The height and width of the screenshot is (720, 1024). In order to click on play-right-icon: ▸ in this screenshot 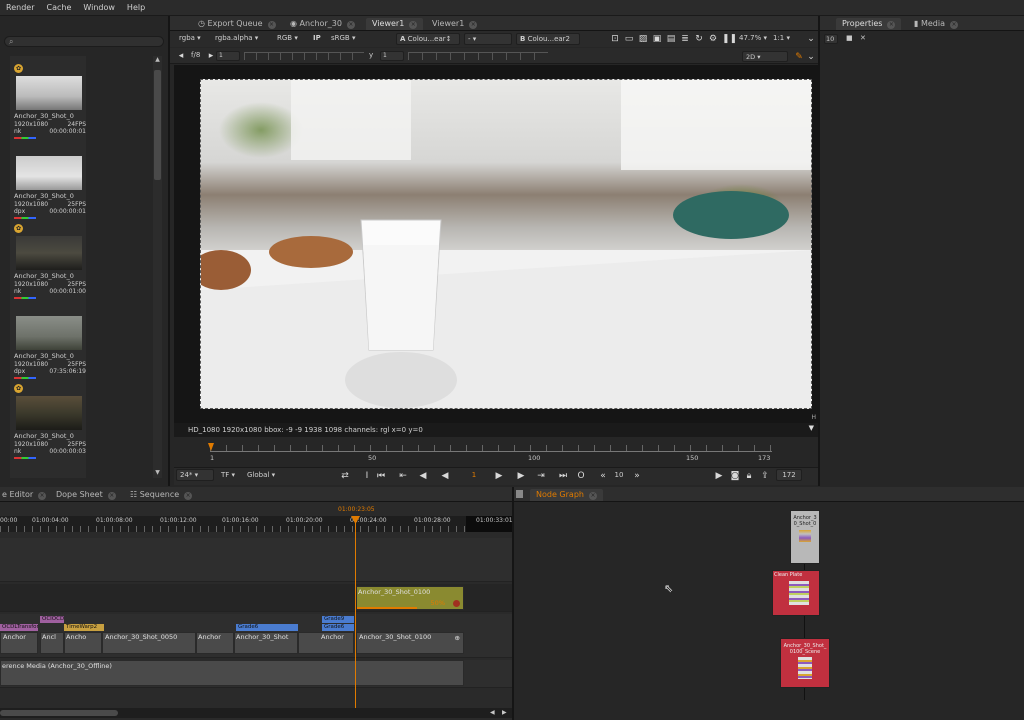, I will do `click(211, 56)`.